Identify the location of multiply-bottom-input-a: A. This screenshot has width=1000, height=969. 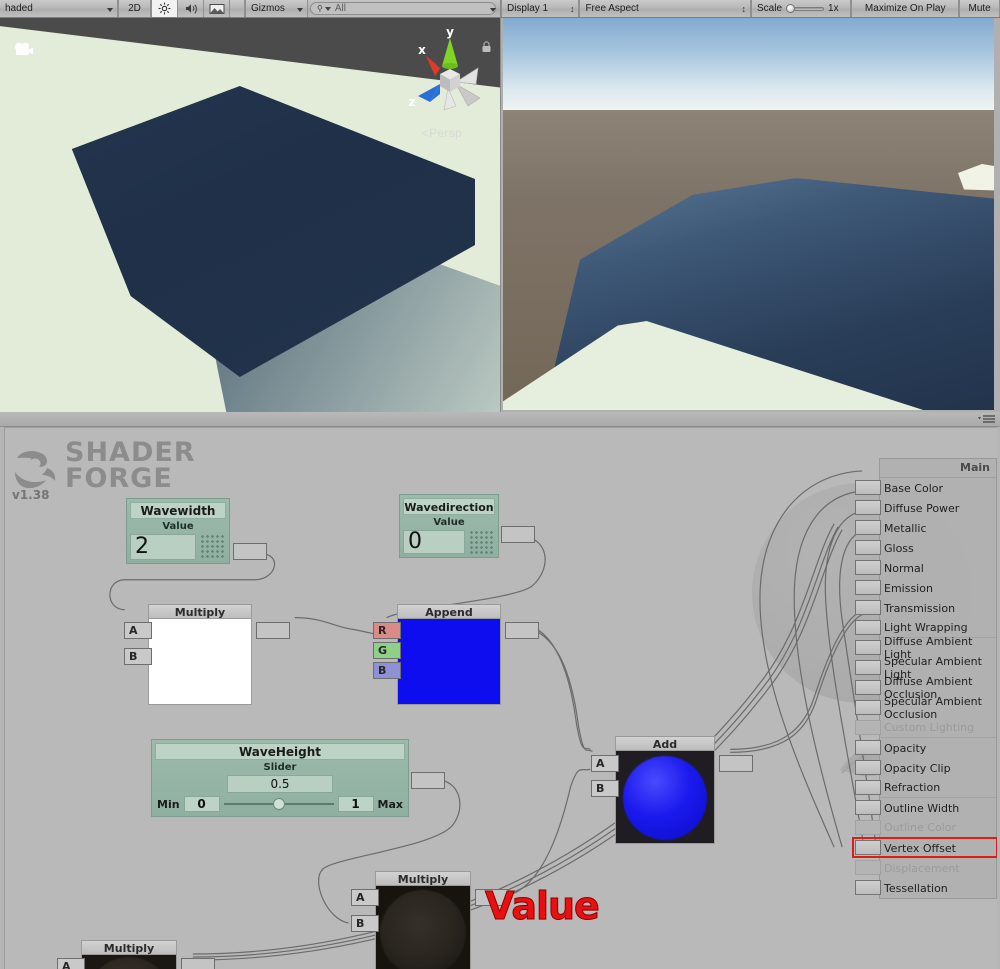
(71, 963).